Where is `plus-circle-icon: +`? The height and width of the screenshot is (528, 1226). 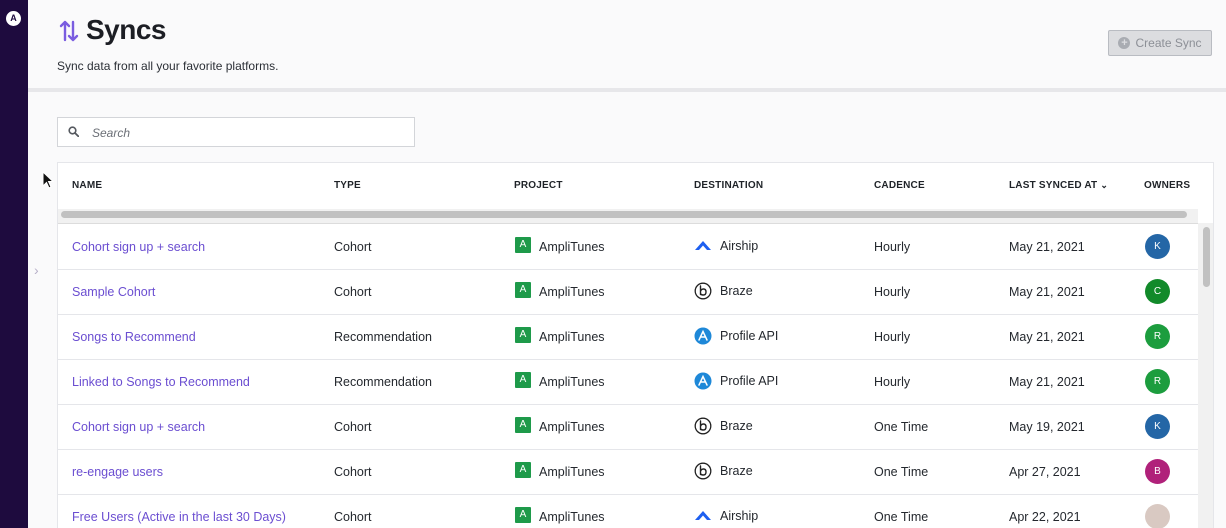
plus-circle-icon: + is located at coordinates (1124, 43).